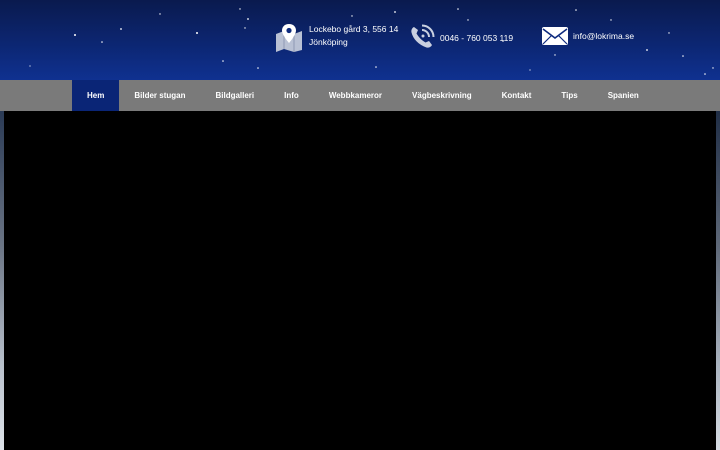 Image resolution: width=720 pixels, height=450 pixels. What do you see at coordinates (234, 95) in the screenshot?
I see `nav-item-bildgalleri: Bildgalleri` at bounding box center [234, 95].